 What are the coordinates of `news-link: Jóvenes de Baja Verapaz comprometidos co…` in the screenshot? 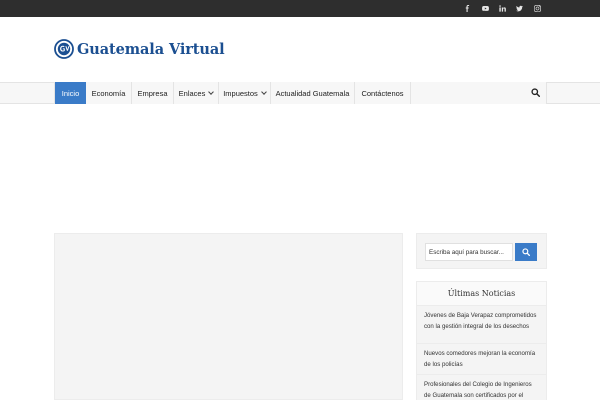 It's located at (481, 325).